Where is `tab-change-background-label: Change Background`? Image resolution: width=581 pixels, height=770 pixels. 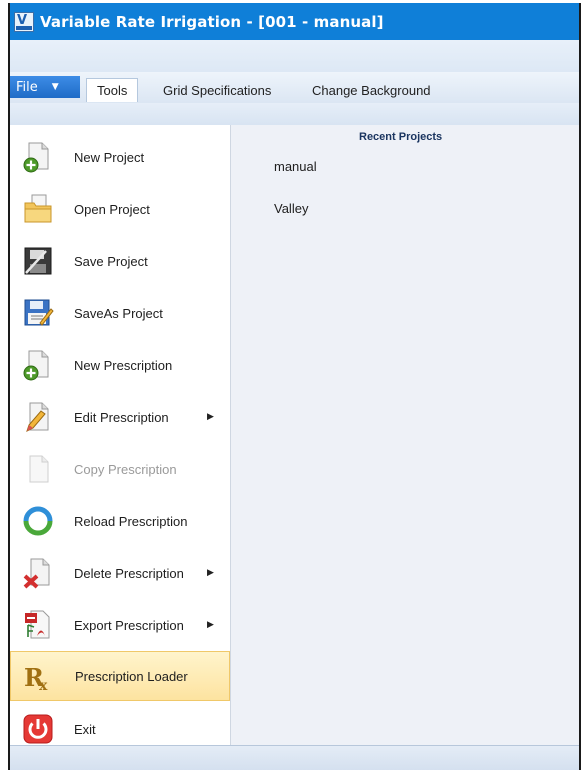 tab-change-background-label: Change Background is located at coordinates (371, 90).